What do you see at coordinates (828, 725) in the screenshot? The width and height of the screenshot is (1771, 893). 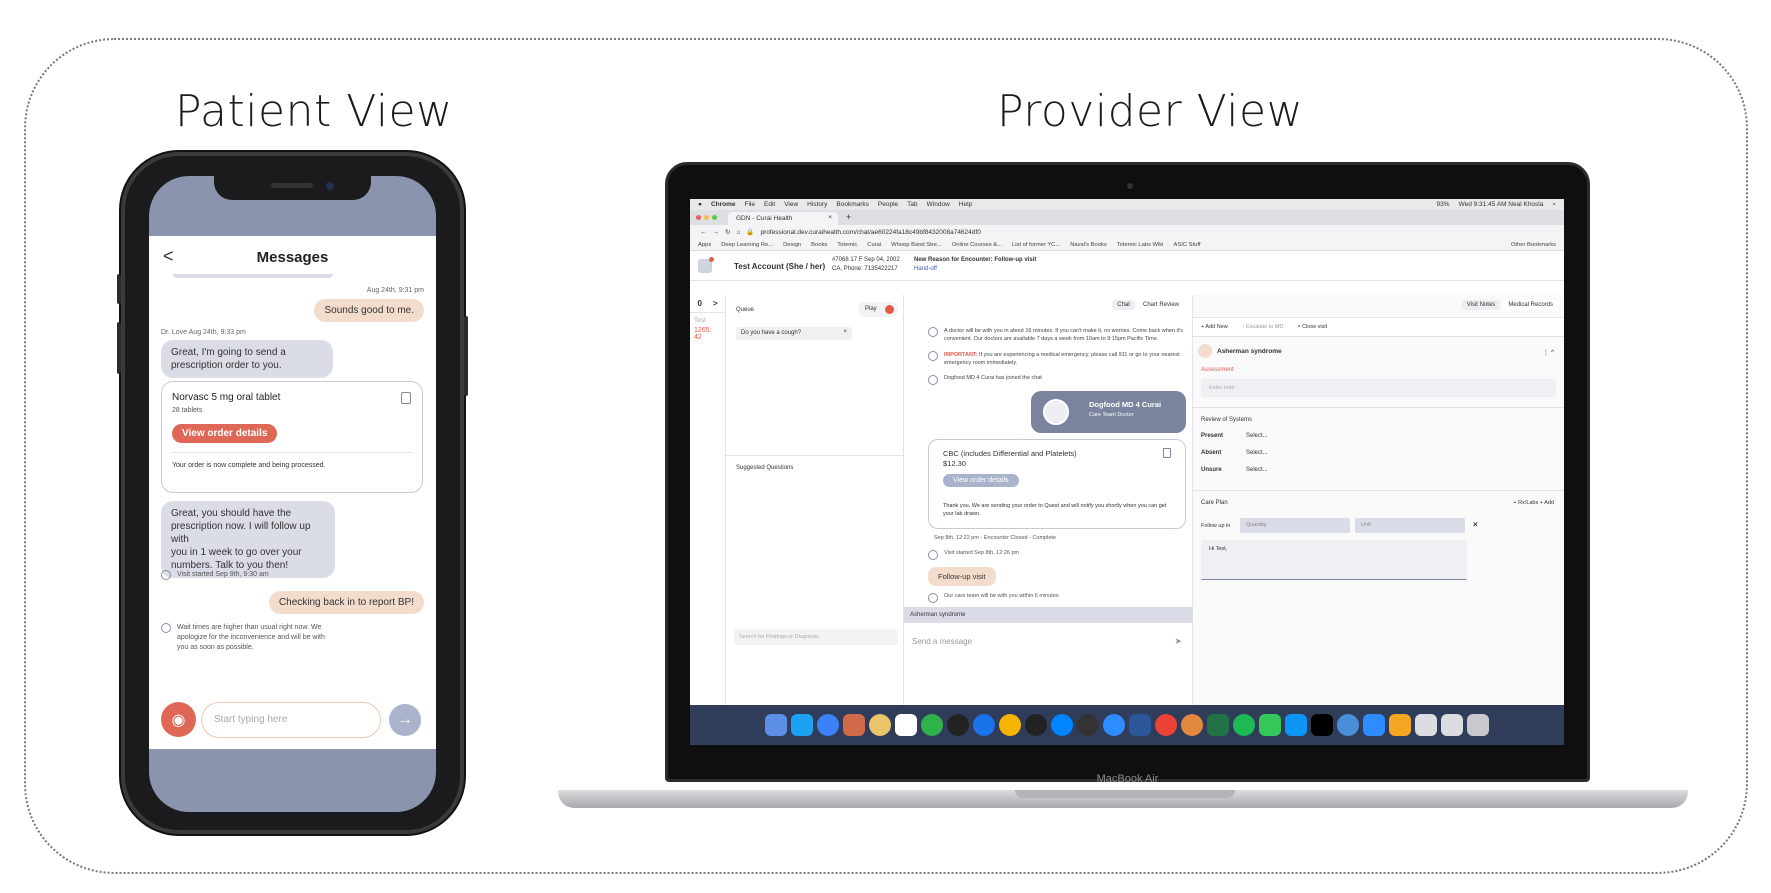 I see `safari-icon` at bounding box center [828, 725].